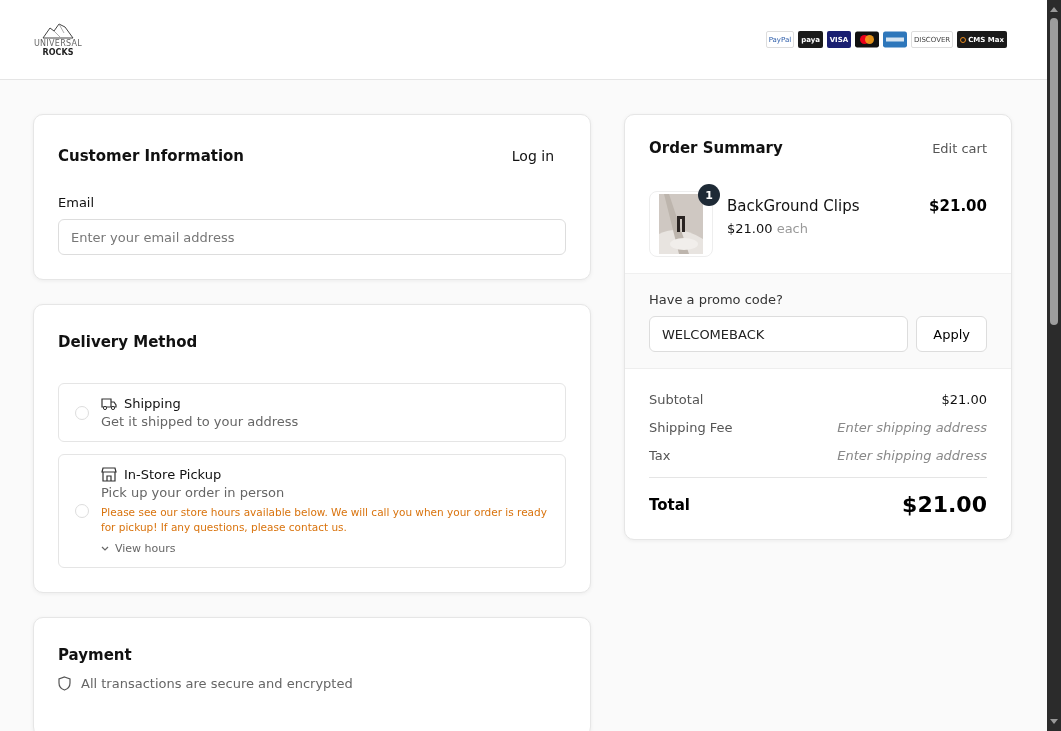 The image size is (1061, 731). I want to click on line-label: Shipping Fee, so click(691, 427).